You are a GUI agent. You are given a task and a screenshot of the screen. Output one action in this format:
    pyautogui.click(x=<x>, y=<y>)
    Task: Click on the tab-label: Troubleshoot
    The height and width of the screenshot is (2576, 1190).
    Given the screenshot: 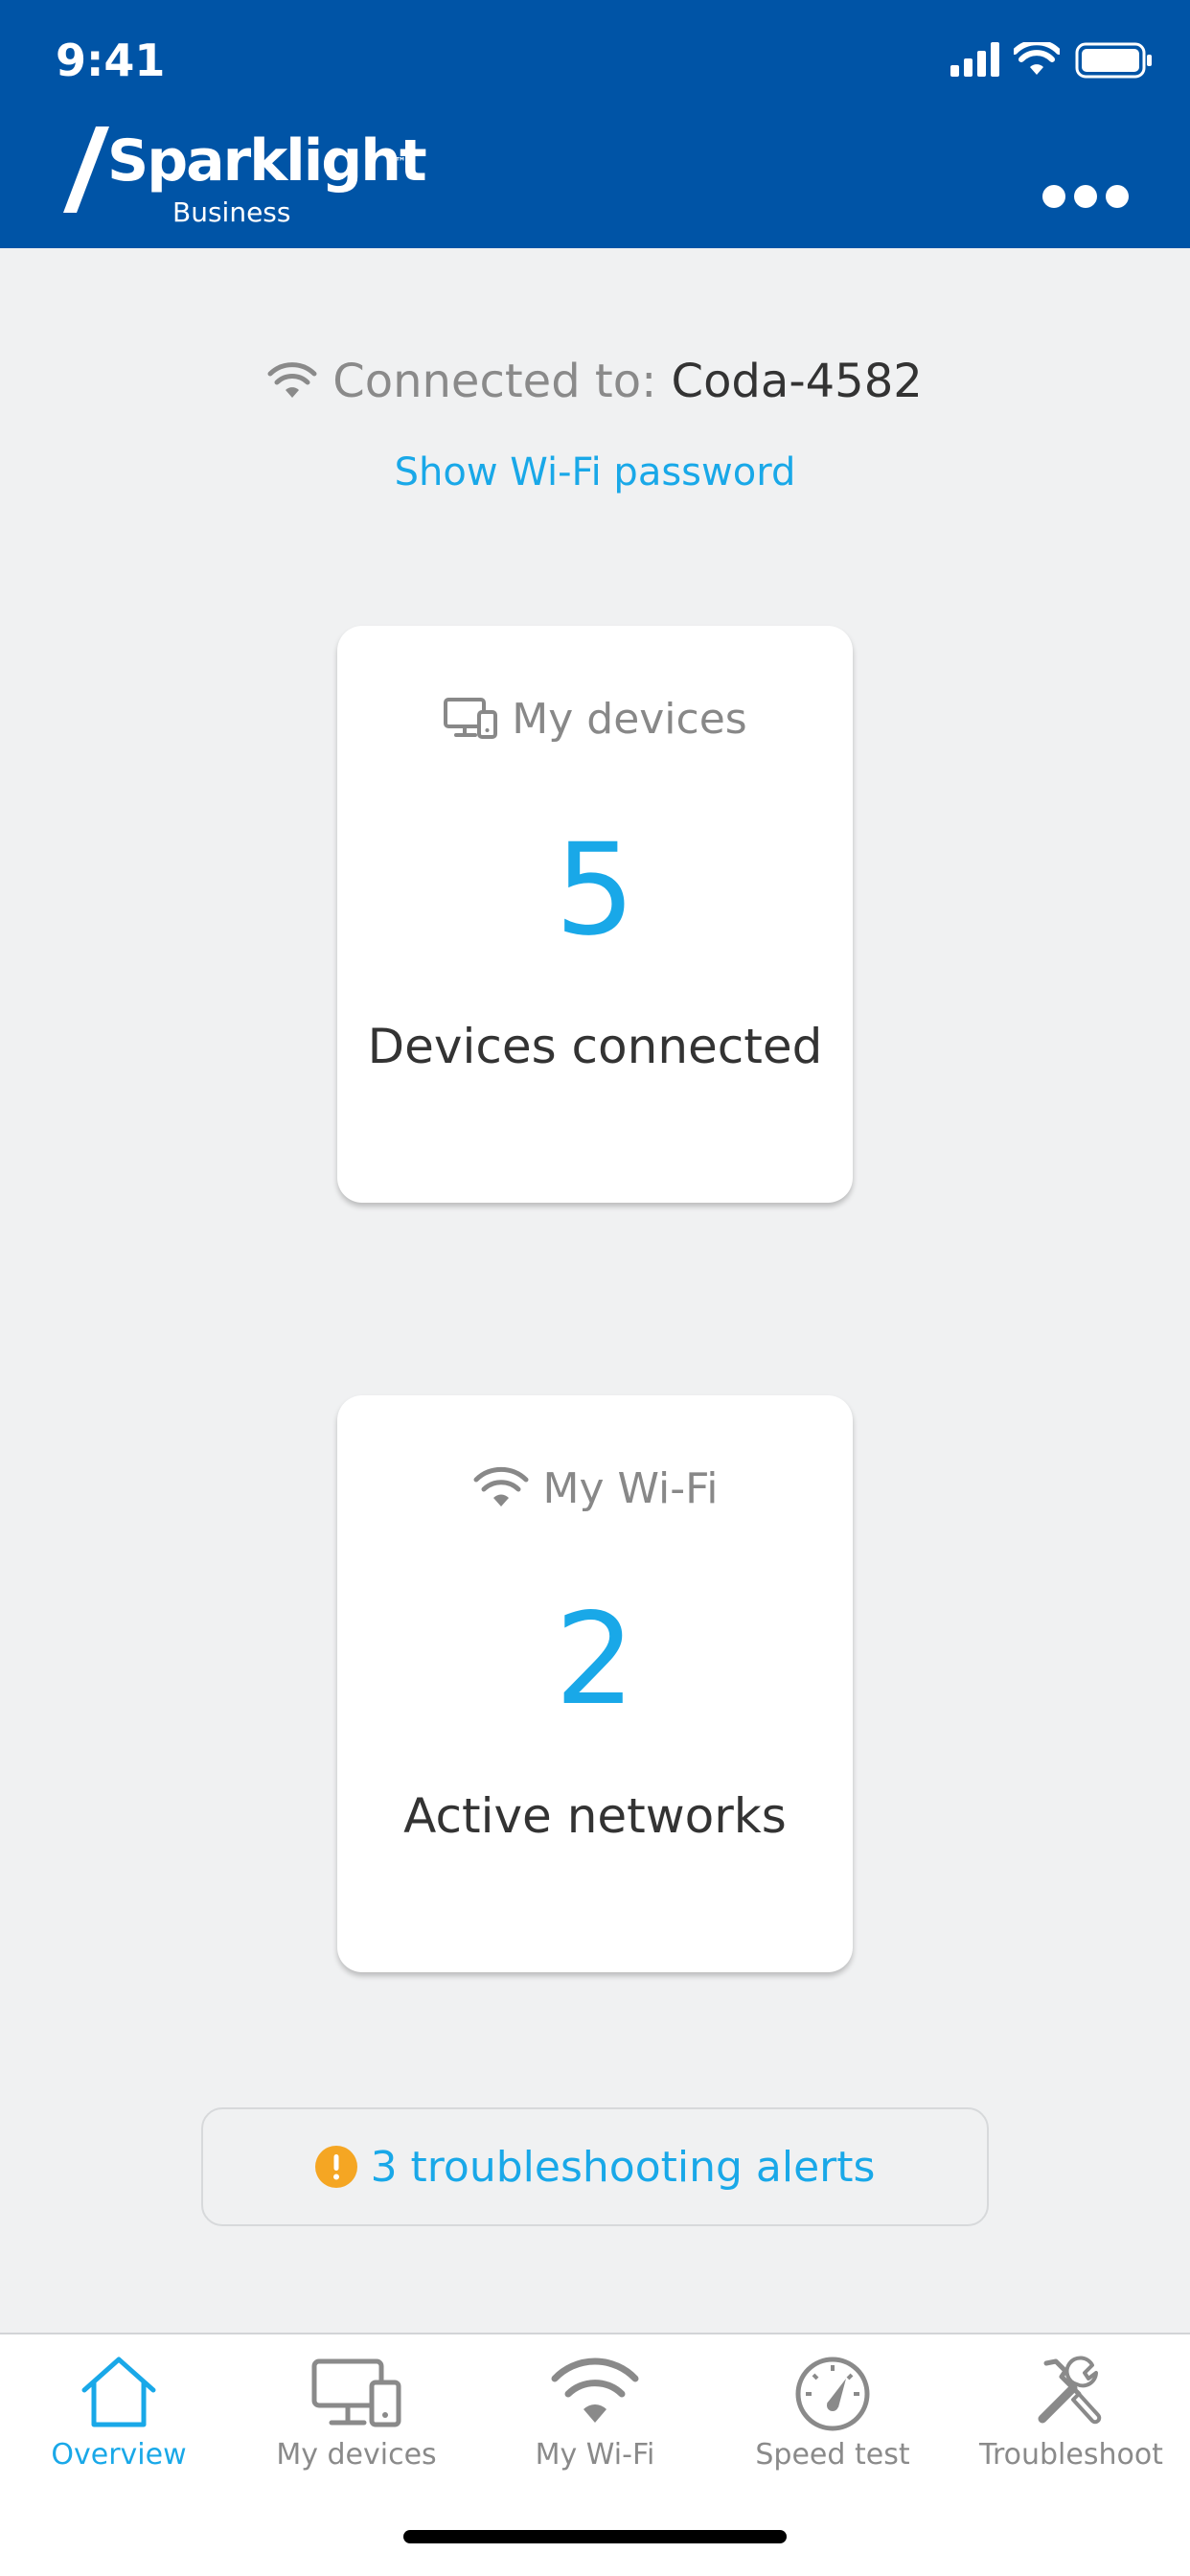 What is the action you would take?
    pyautogui.click(x=1071, y=2455)
    